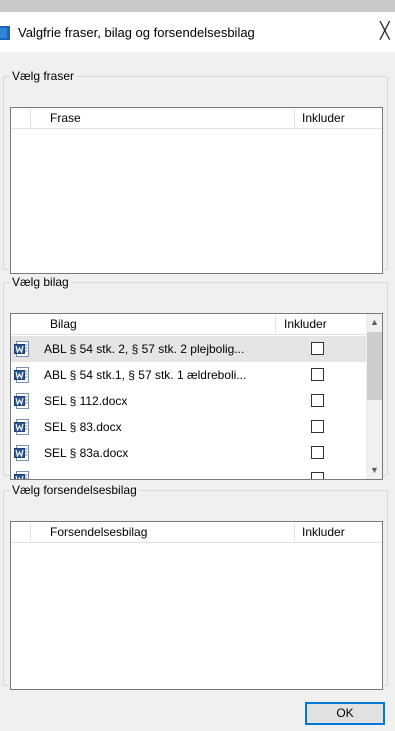 The image size is (395, 731). What do you see at coordinates (188, 453) in the screenshot?
I see `table-row: SEL § 83a.docx` at bounding box center [188, 453].